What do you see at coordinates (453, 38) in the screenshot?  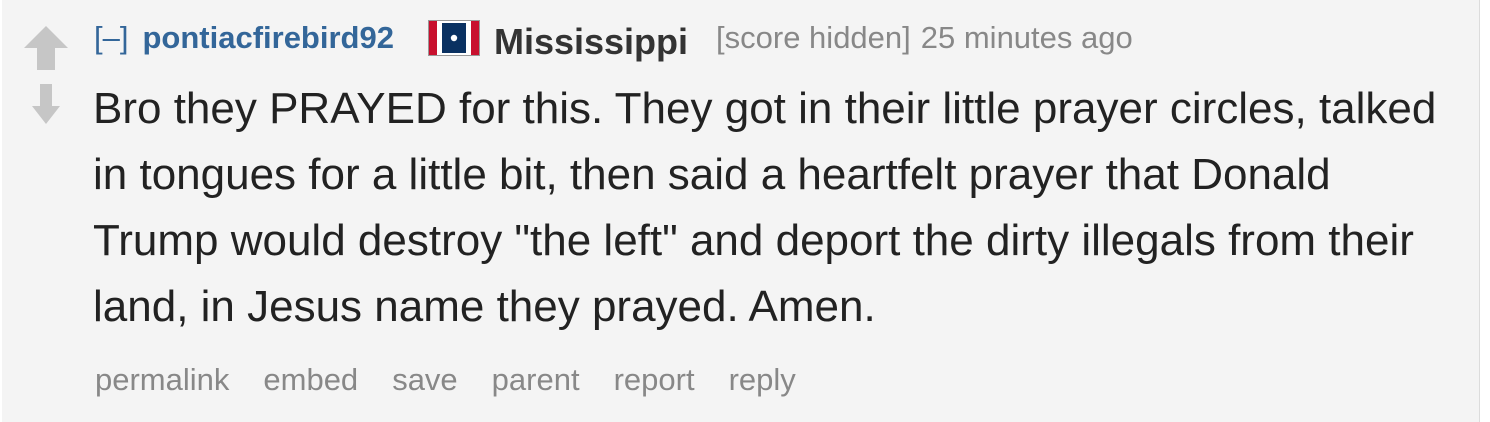 I see `mississippi-flag-icon` at bounding box center [453, 38].